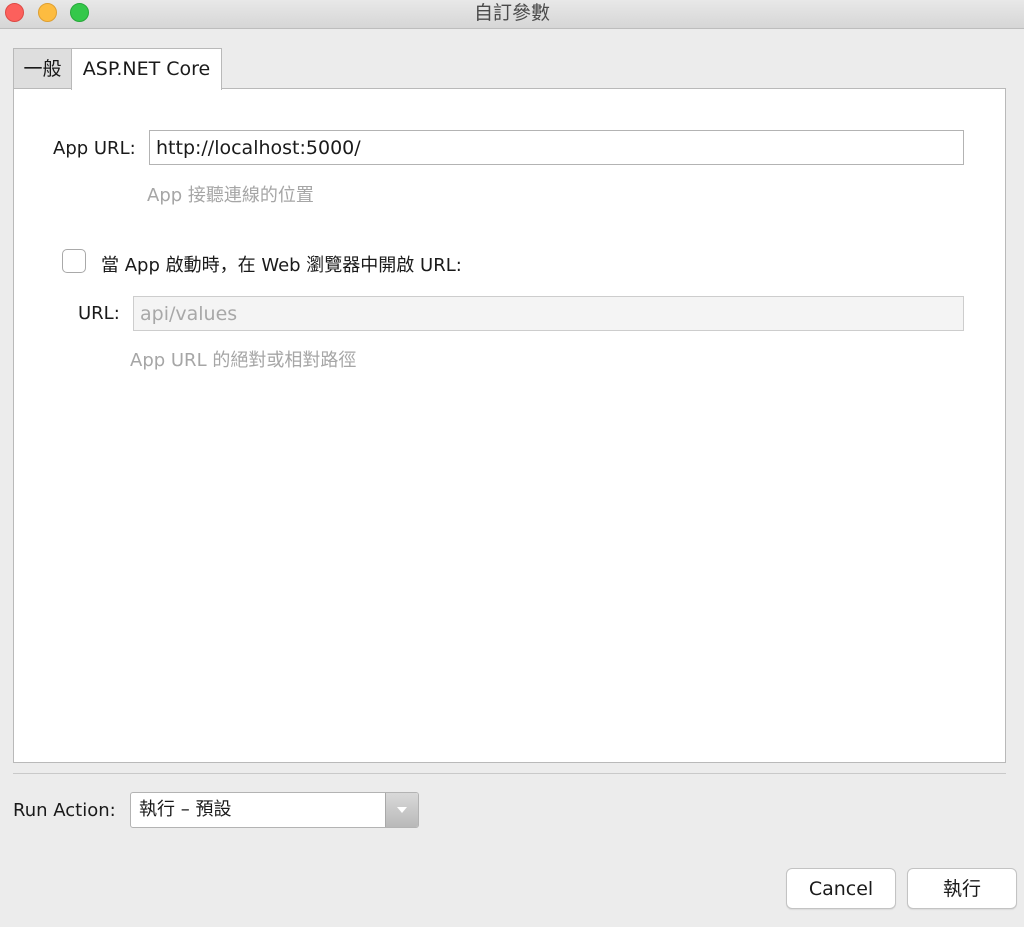 This screenshot has width=1024, height=927. What do you see at coordinates (146, 69) in the screenshot?
I see `tab-aspnet-core: ASP.NET Core` at bounding box center [146, 69].